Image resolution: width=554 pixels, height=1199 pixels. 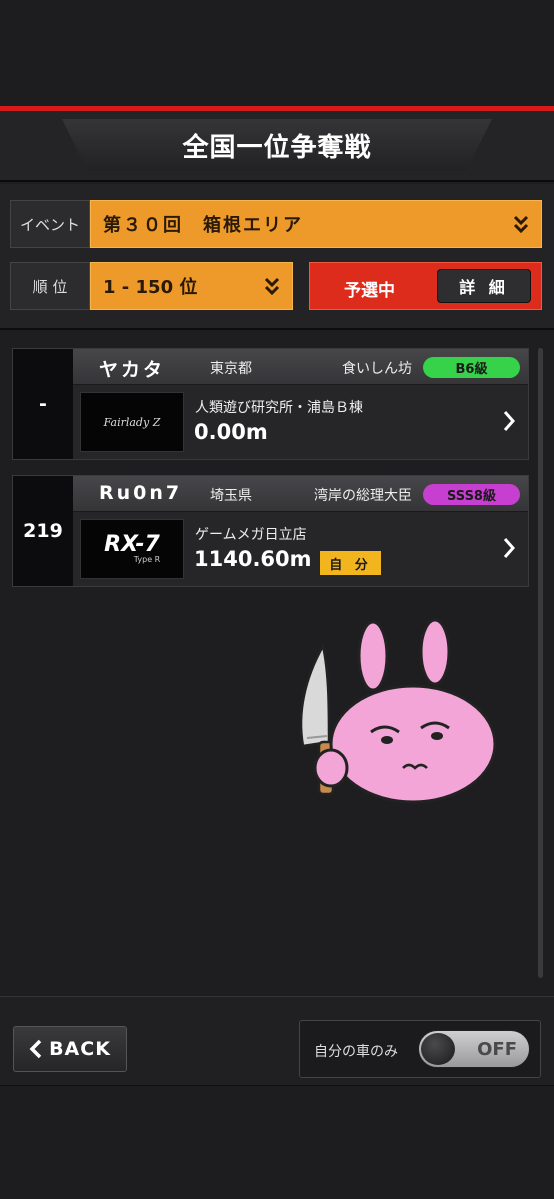 What do you see at coordinates (471, 367) in the screenshot?
I see `grade-badge: B6級` at bounding box center [471, 367].